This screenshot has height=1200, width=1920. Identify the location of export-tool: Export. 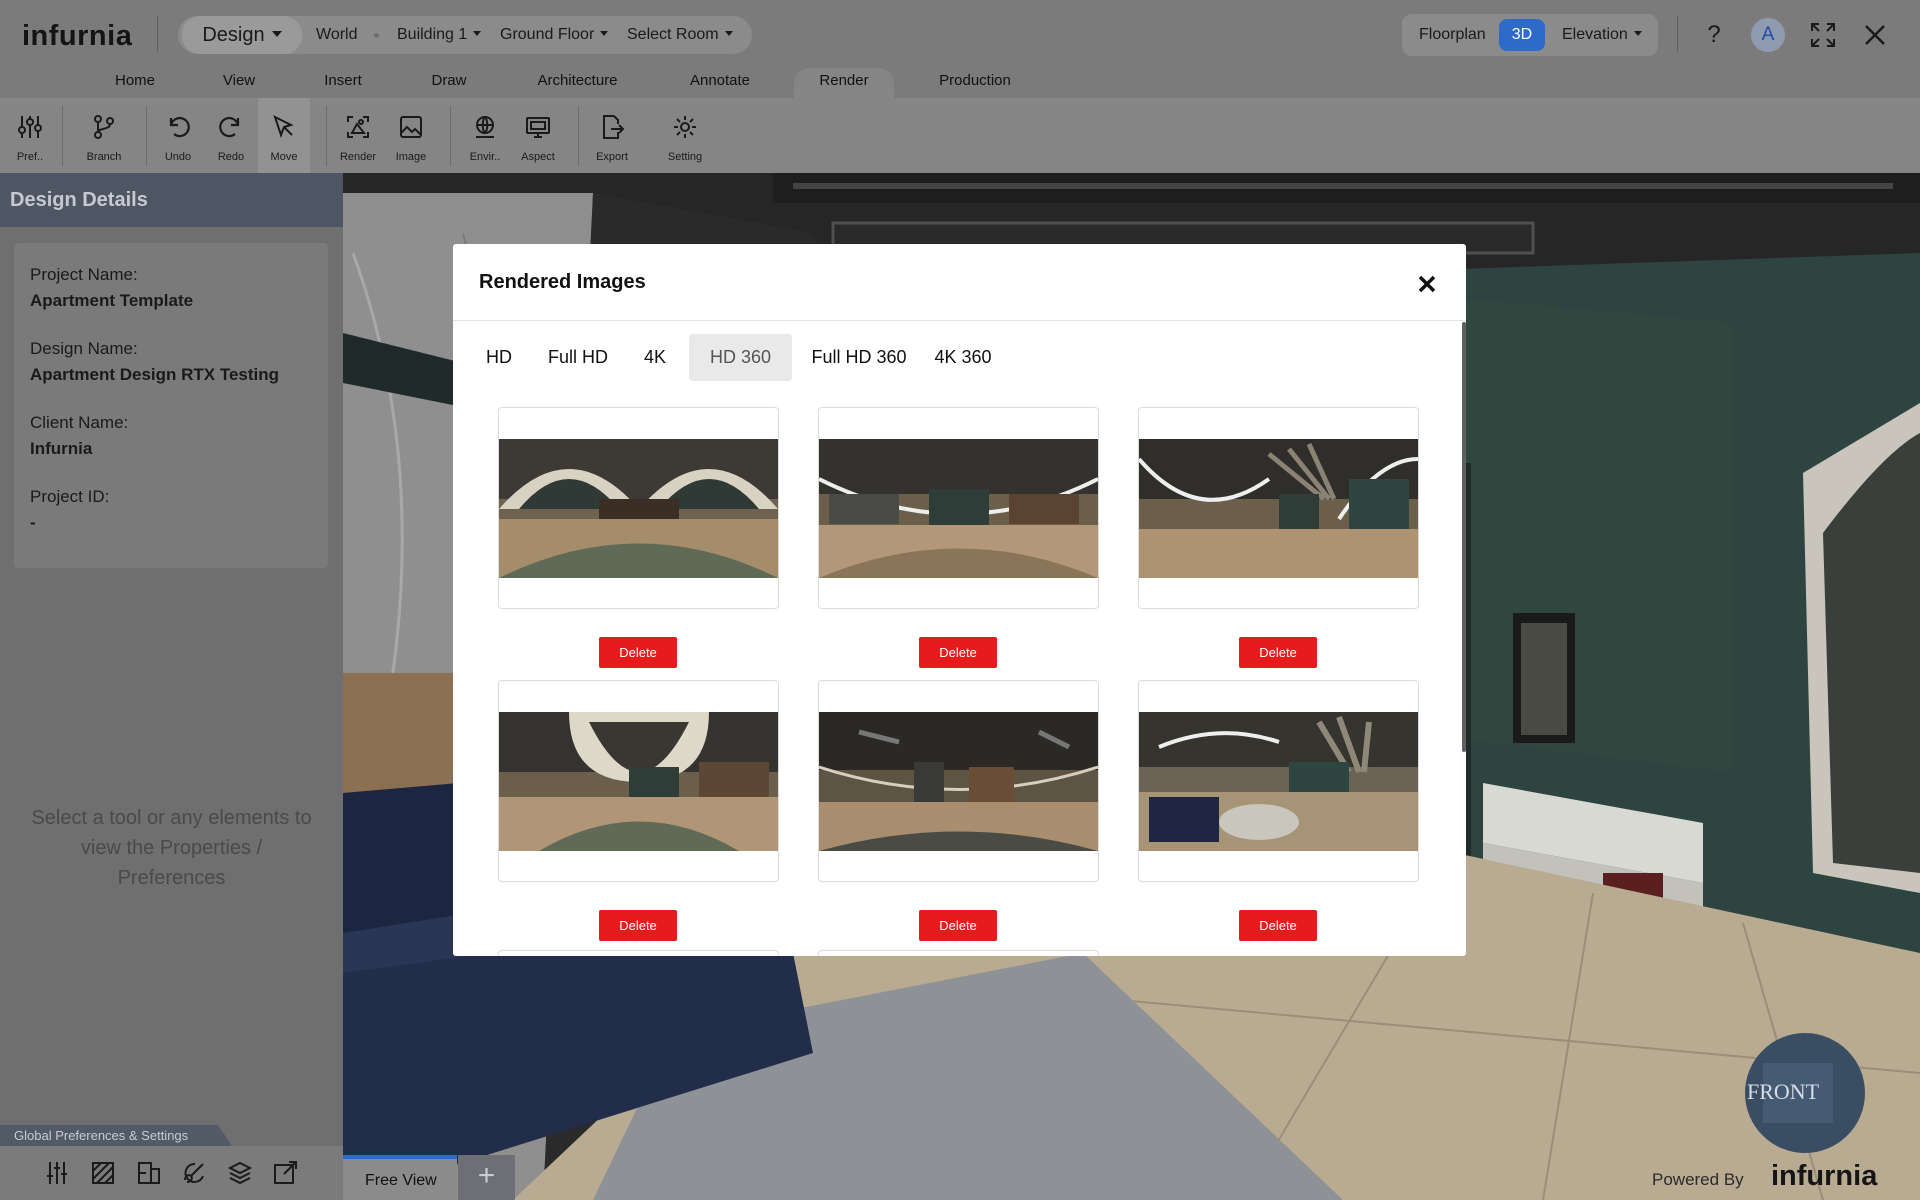
(612, 135).